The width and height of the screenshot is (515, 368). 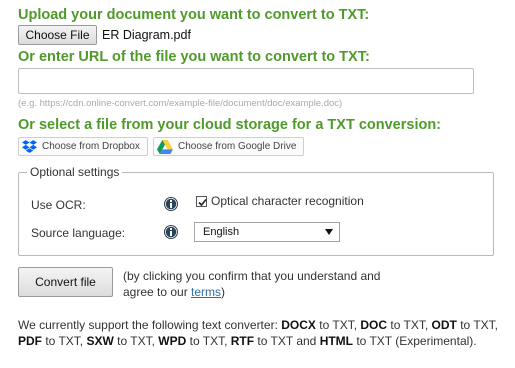 I want to click on url-input, so click(x=246, y=81).